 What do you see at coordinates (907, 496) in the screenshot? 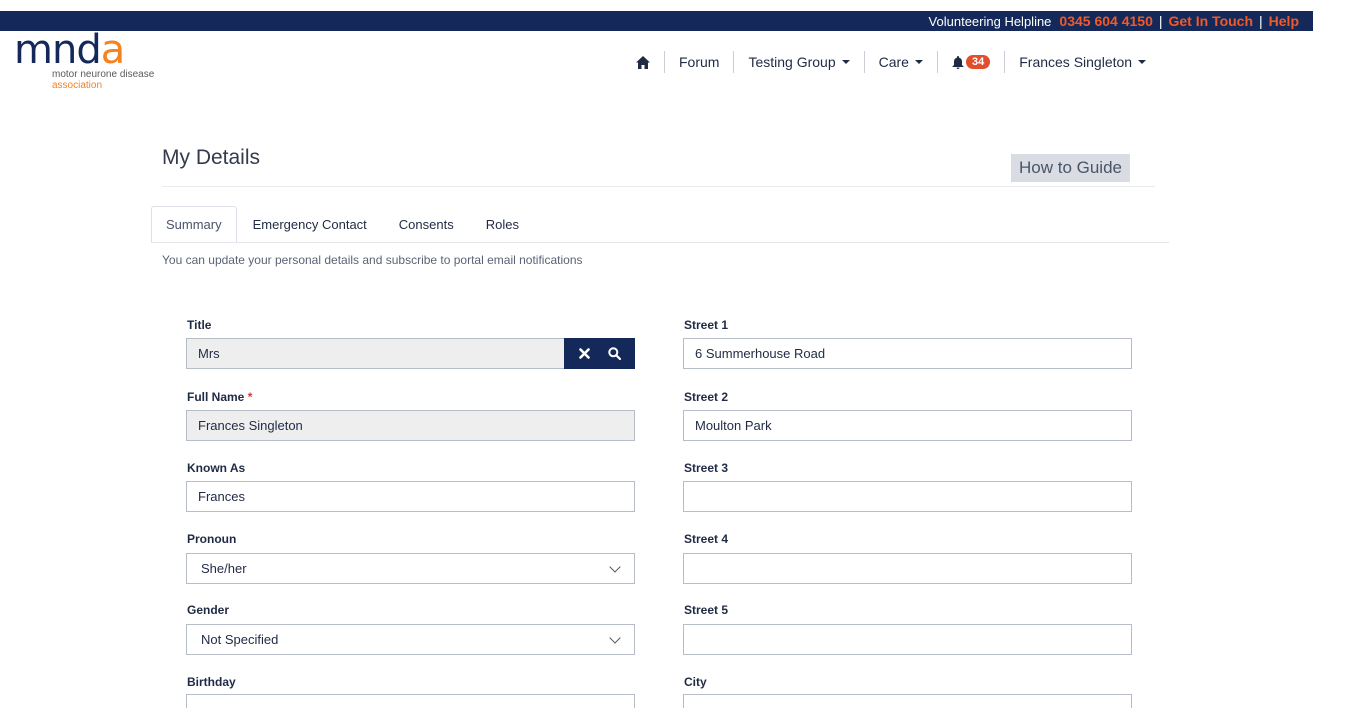
I see `street3-input` at bounding box center [907, 496].